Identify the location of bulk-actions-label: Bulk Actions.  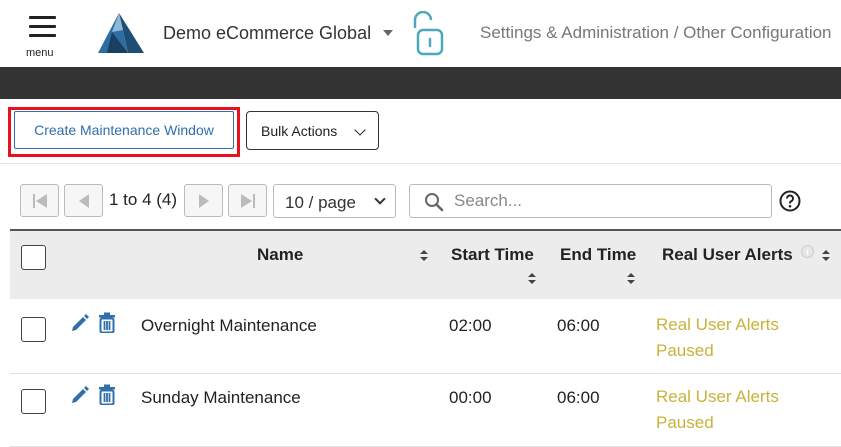
(299, 130).